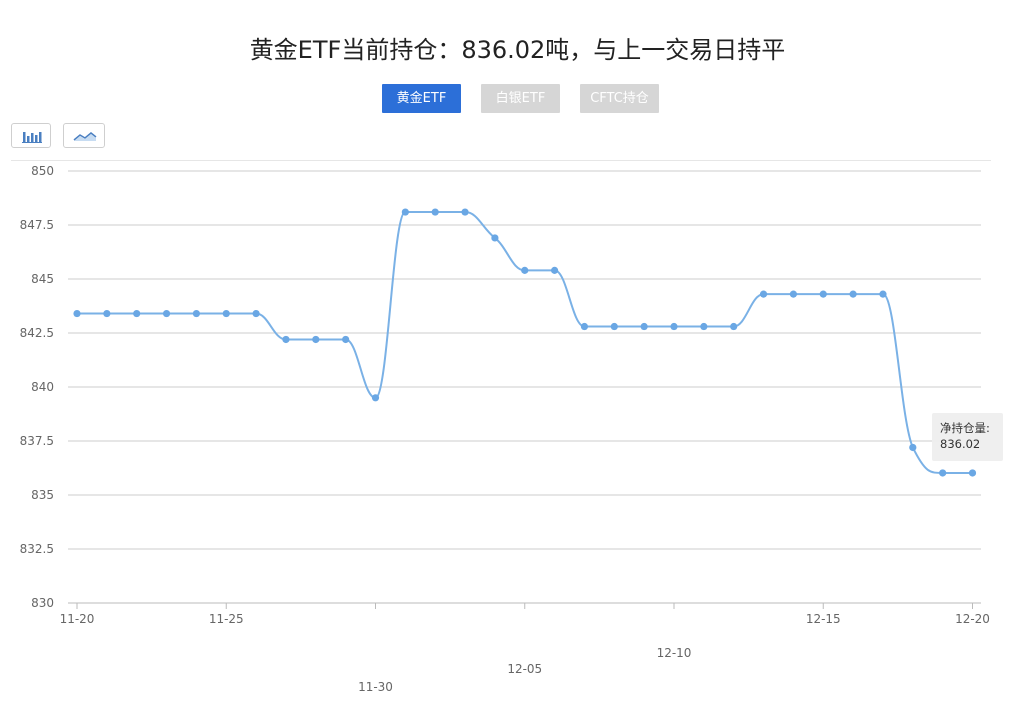 The height and width of the screenshot is (706, 1035). What do you see at coordinates (823, 619) in the screenshot?
I see `x-tick-label: 12-15` at bounding box center [823, 619].